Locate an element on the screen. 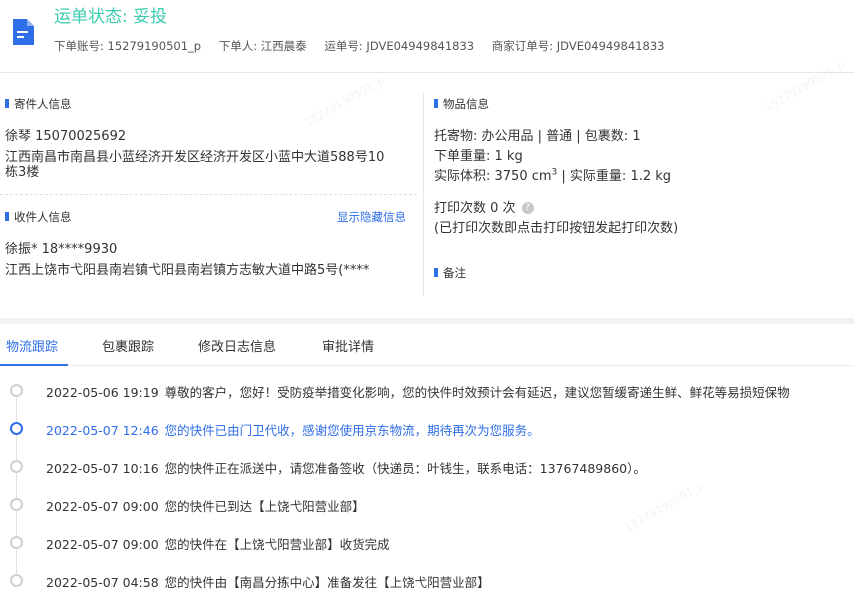 This screenshot has height=612, width=854. timeline-dot-active is located at coordinates (16, 428).